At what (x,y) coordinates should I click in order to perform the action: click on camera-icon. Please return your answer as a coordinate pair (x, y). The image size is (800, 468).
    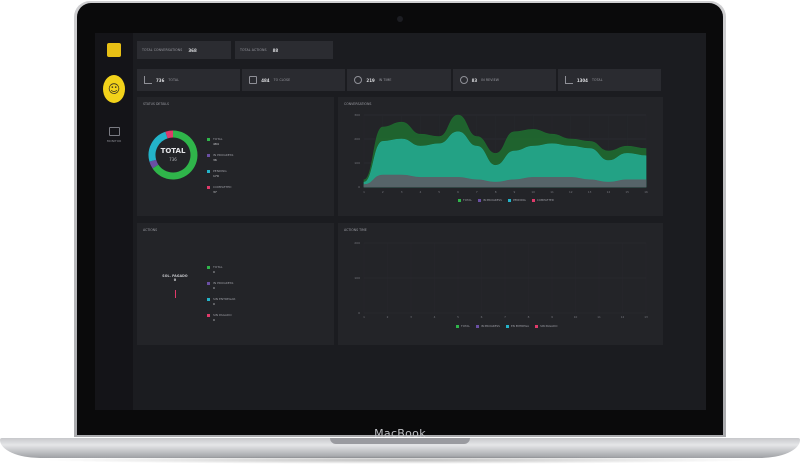
    Looking at the image, I should click on (400, 19).